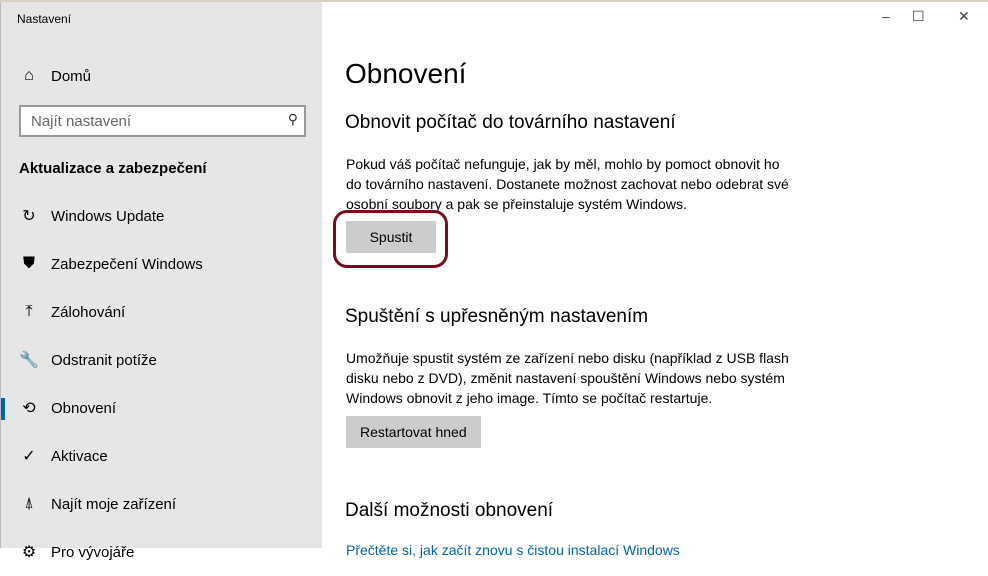 The height and width of the screenshot is (576, 988). What do you see at coordinates (127, 264) in the screenshot?
I see `sidebar-item-label: Zabezpečení Windows` at bounding box center [127, 264].